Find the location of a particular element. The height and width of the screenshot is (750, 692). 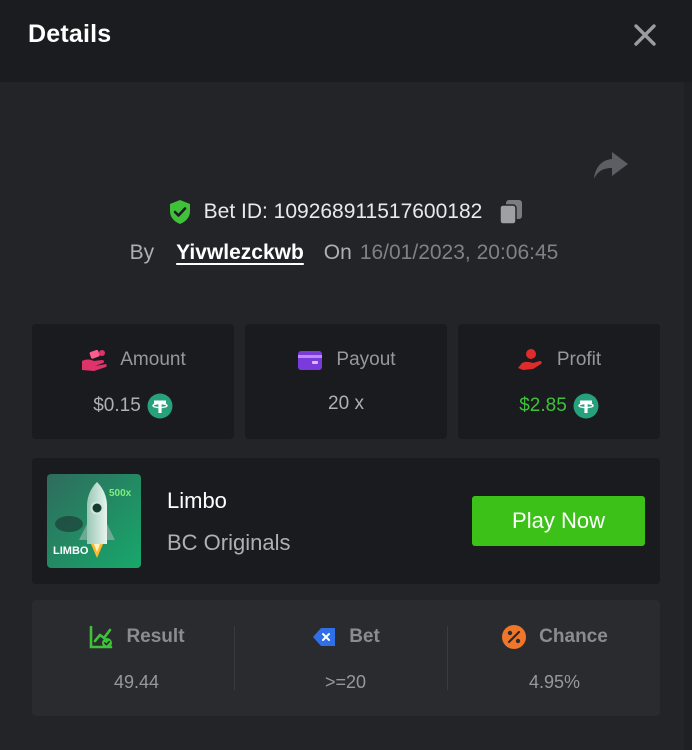

amount-icon is located at coordinates (94, 360).